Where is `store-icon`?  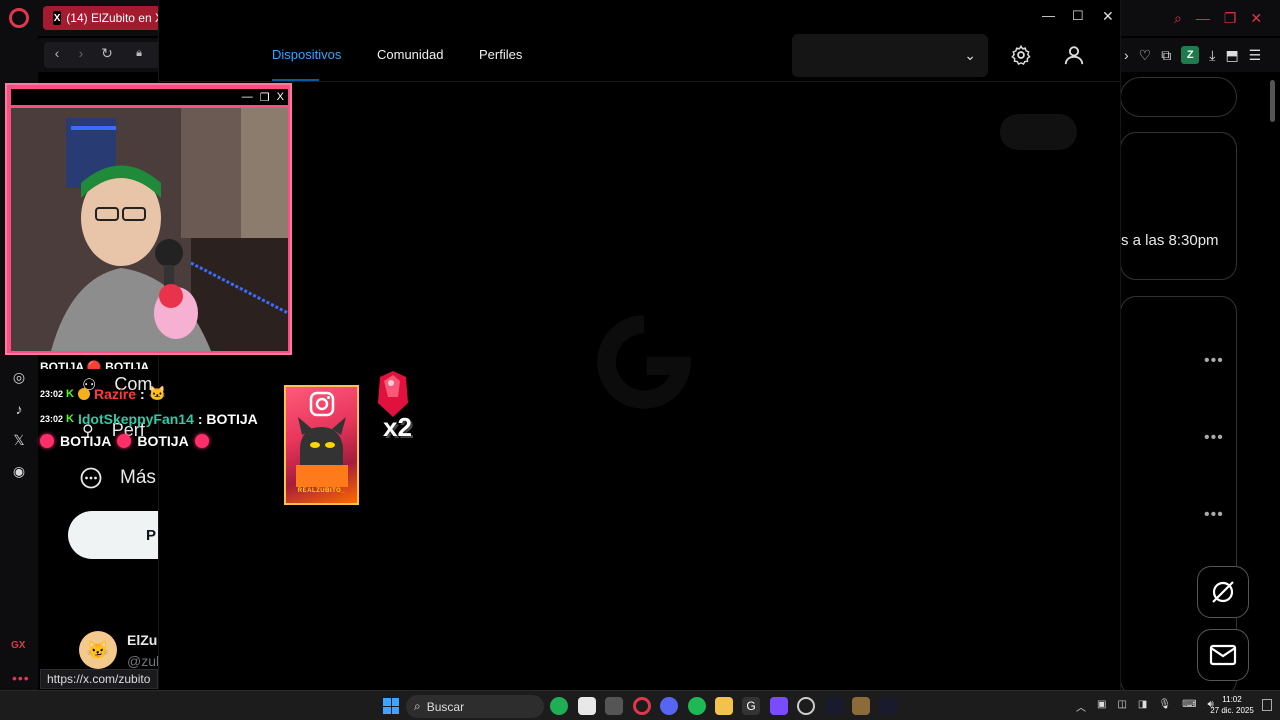 store-icon is located at coordinates (587, 706).